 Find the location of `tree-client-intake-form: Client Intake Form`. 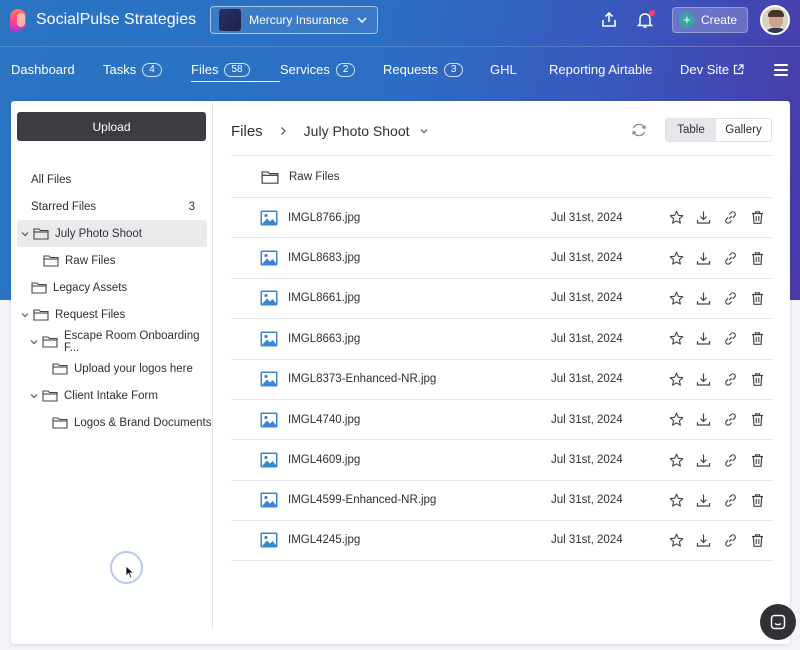

tree-client-intake-form: Client Intake Form is located at coordinates (112, 395).